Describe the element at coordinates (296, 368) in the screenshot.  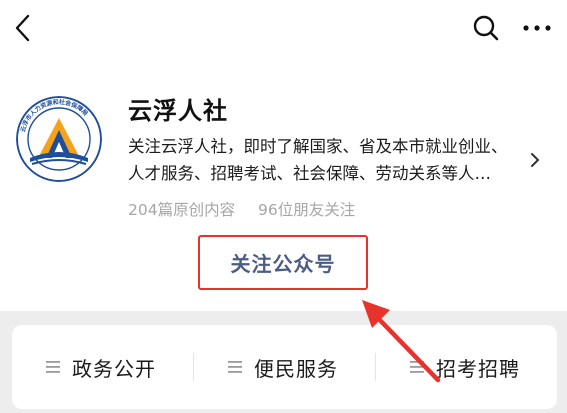
I see `menu-item-label: 便民服务` at that location.